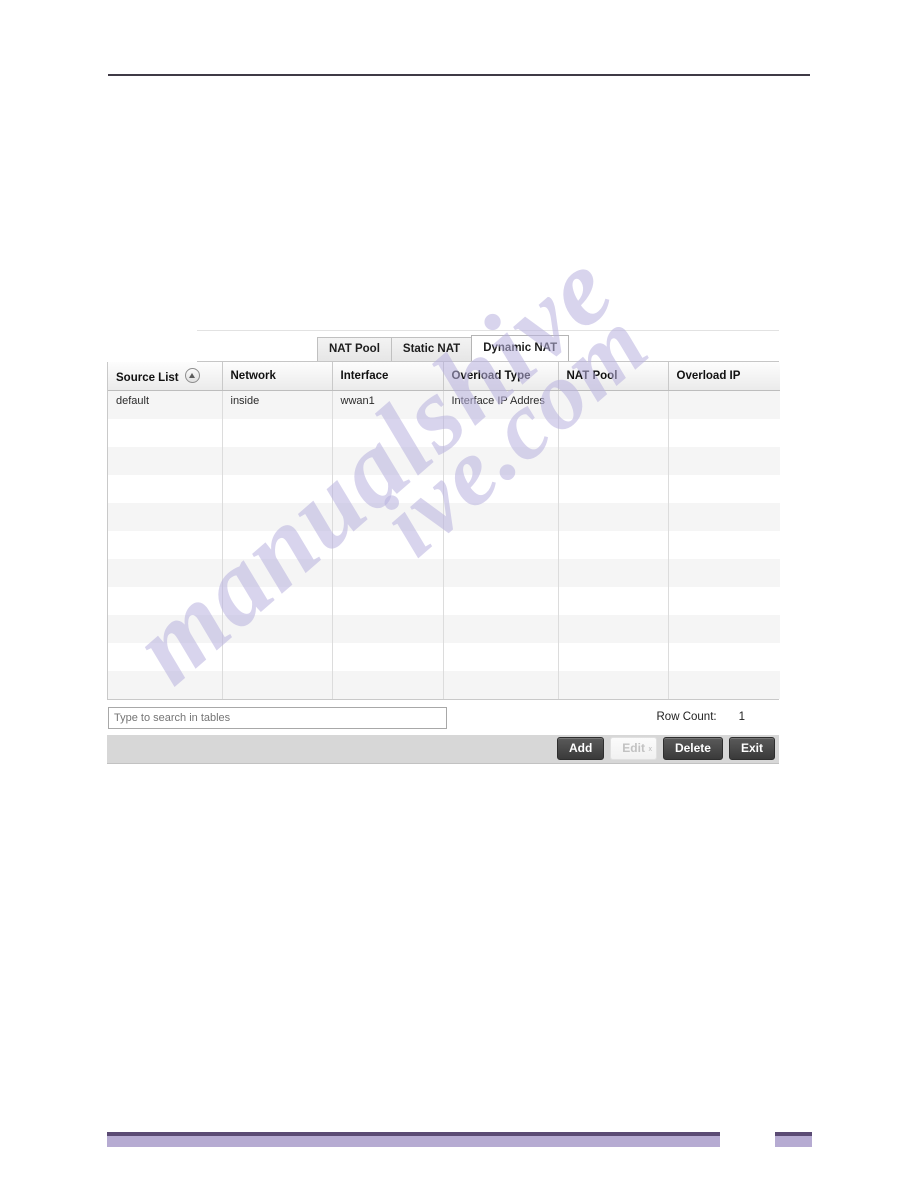  Describe the element at coordinates (633, 748) in the screenshot. I see `edit-button: Edit x` at that location.